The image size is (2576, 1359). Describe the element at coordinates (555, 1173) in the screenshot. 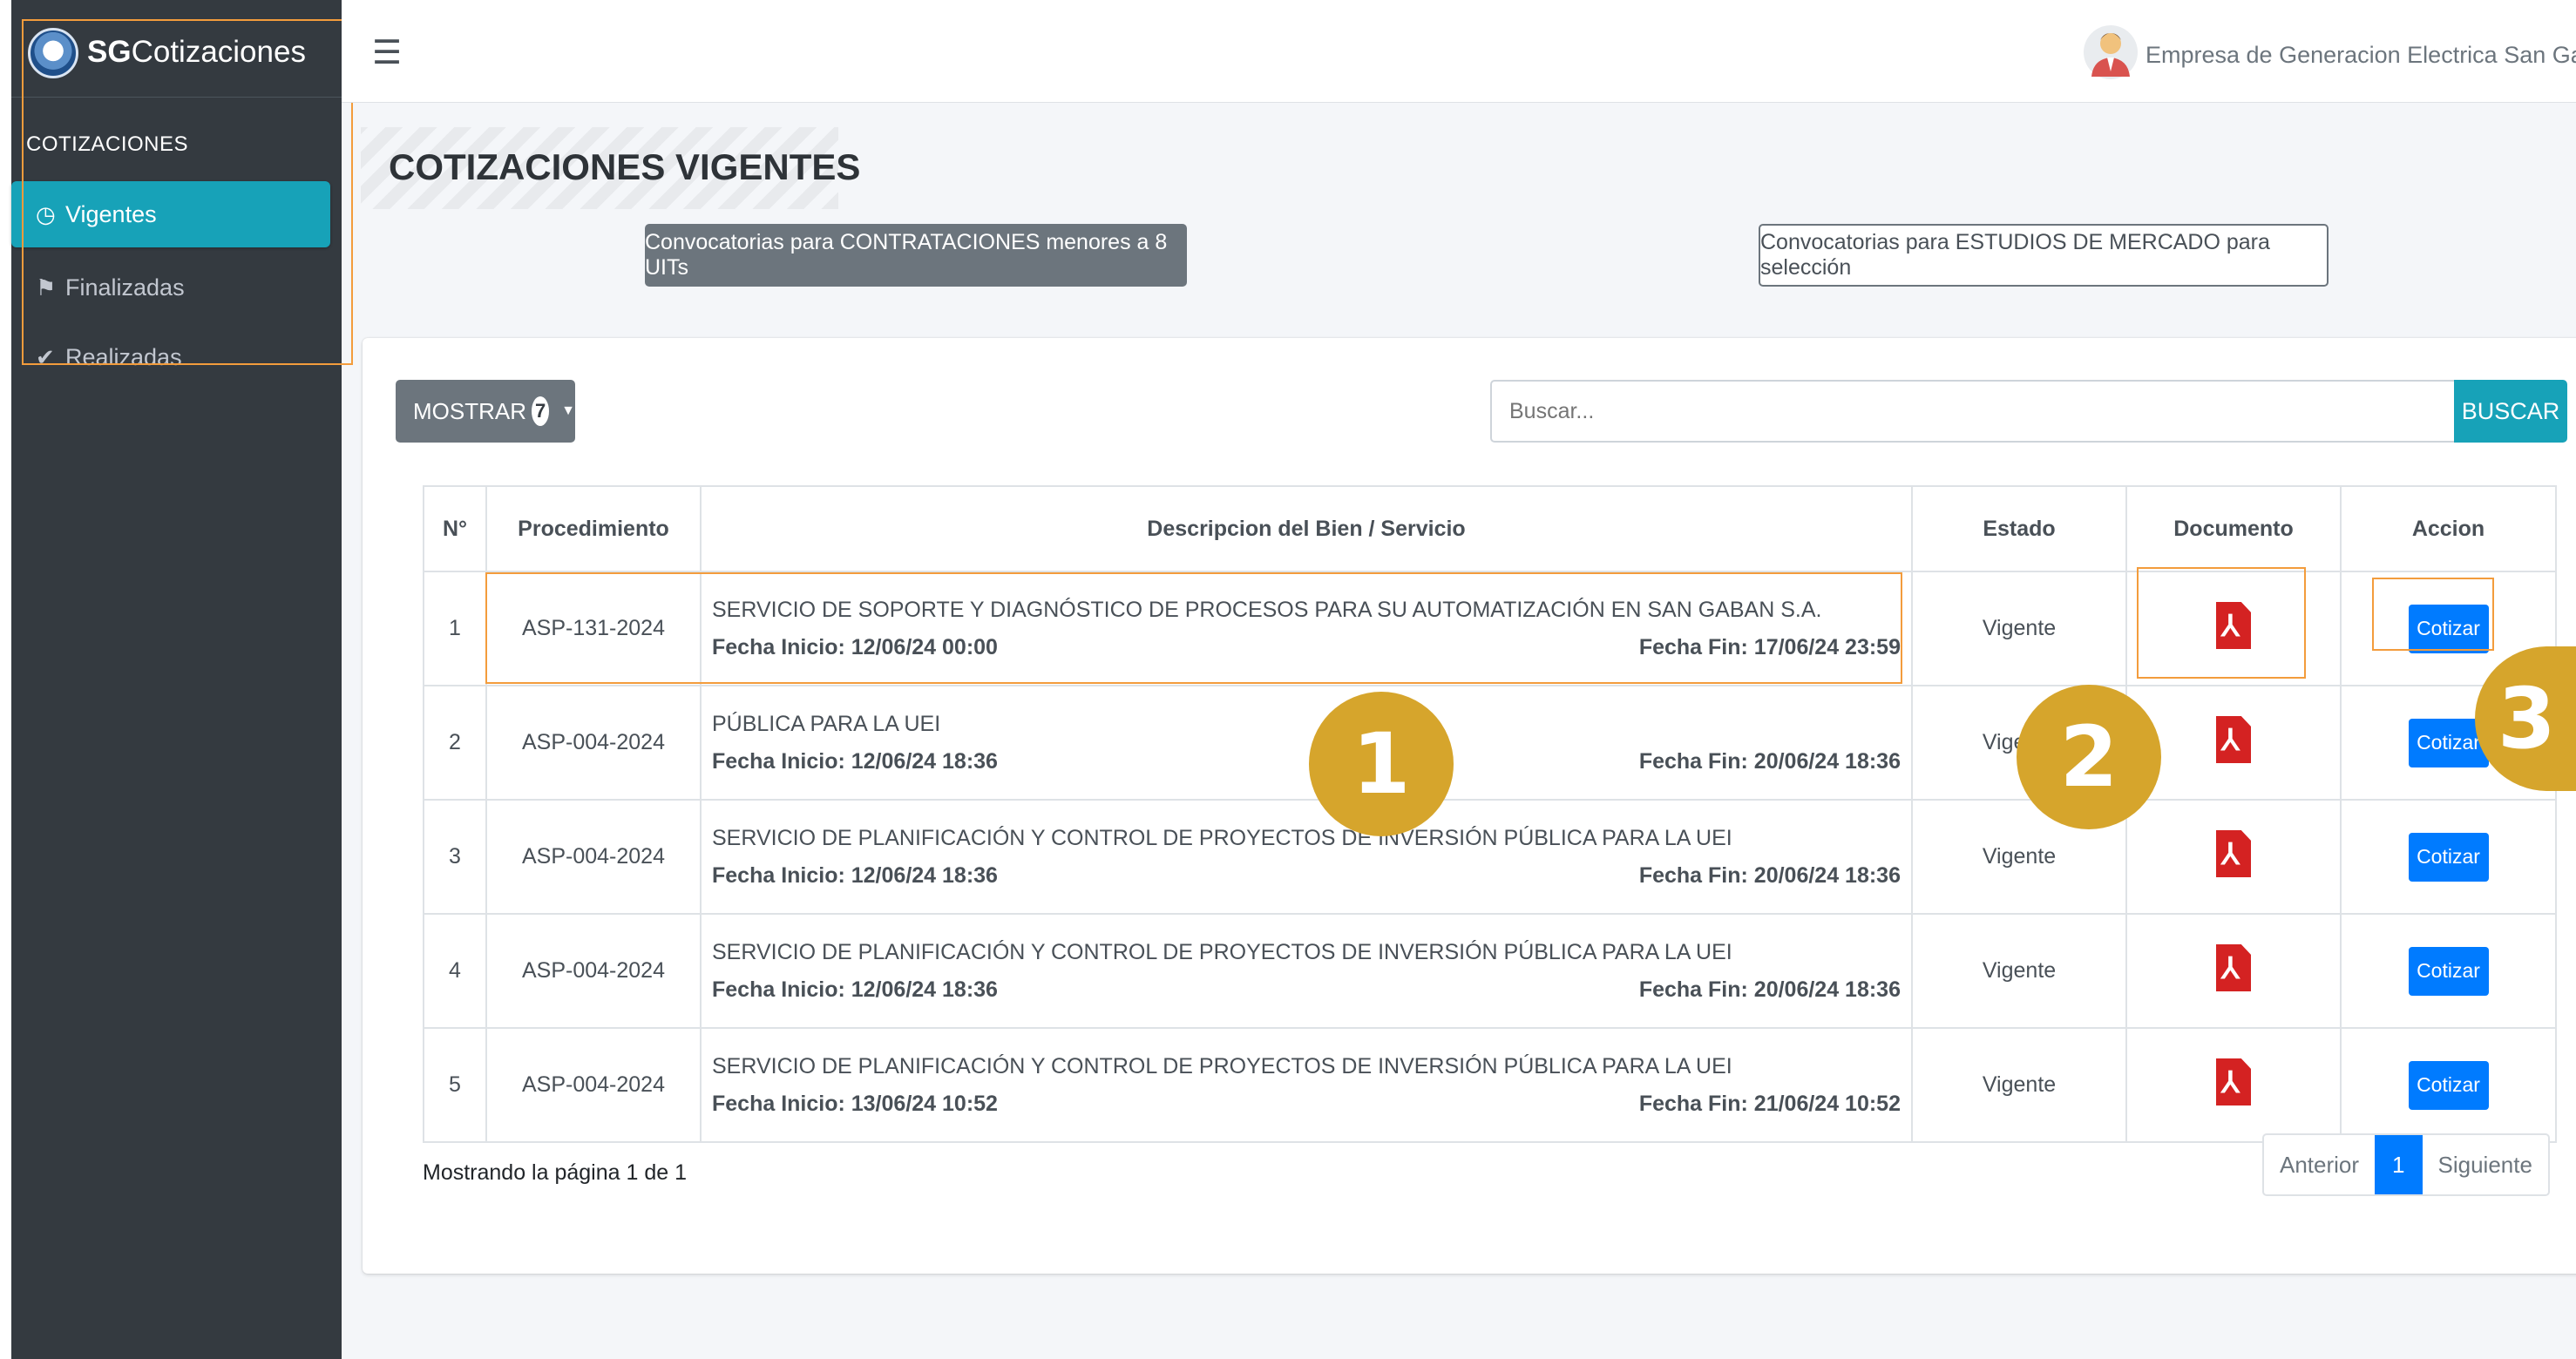

I see `pagination-info: Mostrando la página 1 de 1` at that location.